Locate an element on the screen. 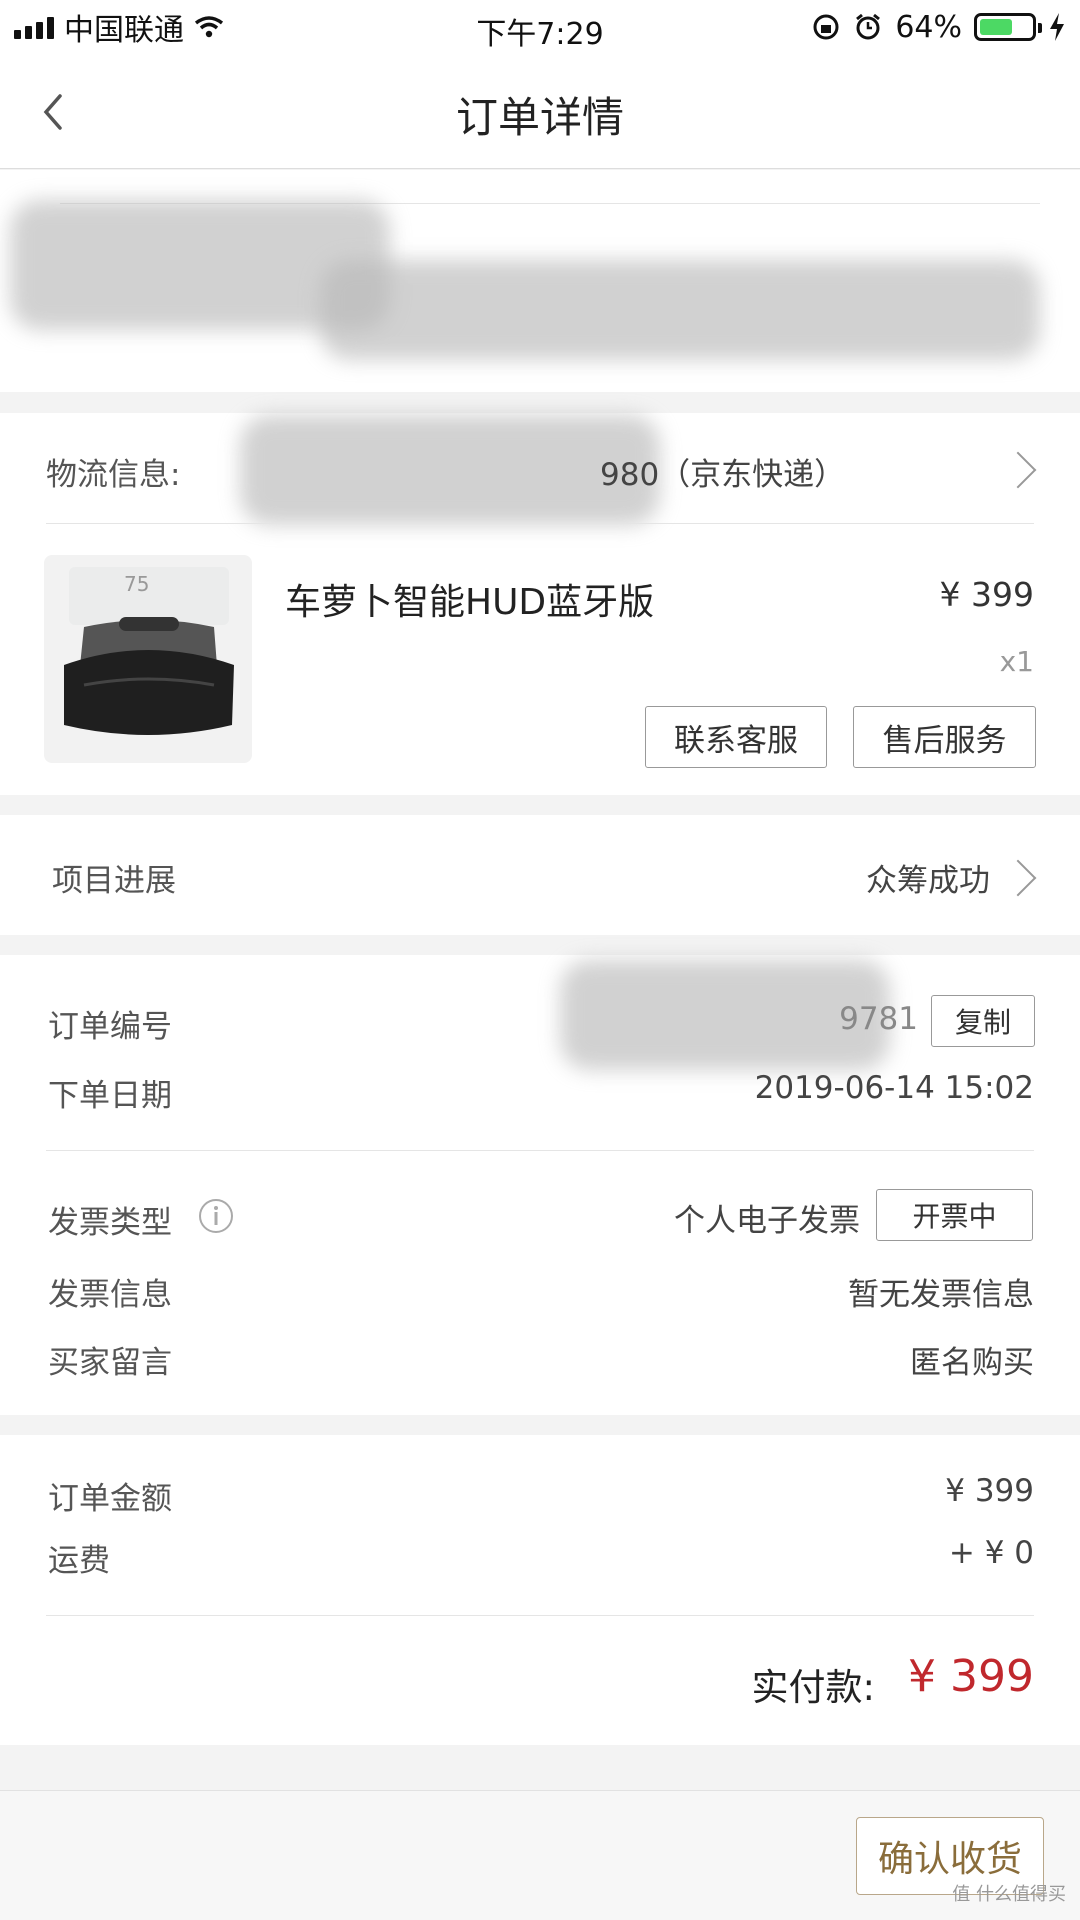 The width and height of the screenshot is (1080, 1920). logistics-row: 物流信息: 980（京东快递） is located at coordinates (540, 469).